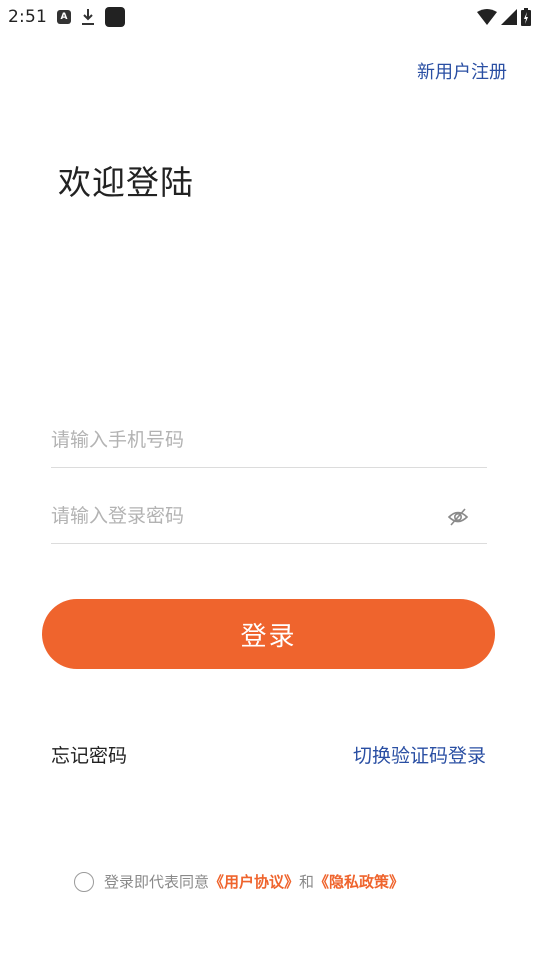  Describe the element at coordinates (526, 17) in the screenshot. I see `battery-charging-icon` at that location.